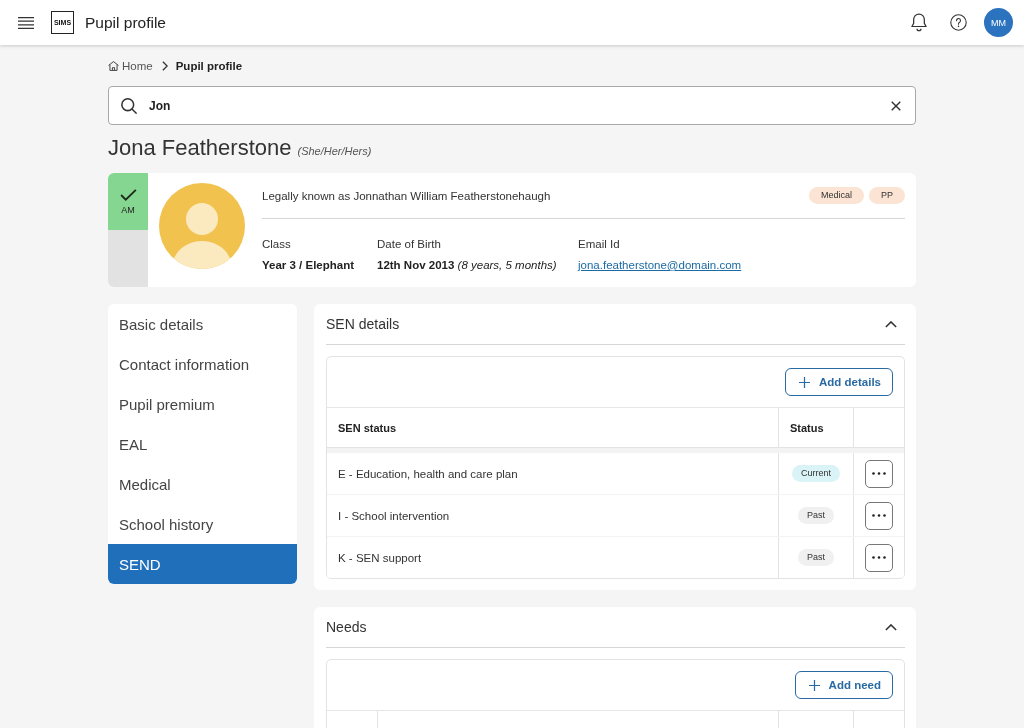 This screenshot has width=1024, height=728. What do you see at coordinates (202, 564) in the screenshot?
I see `sidebar-item: SEND` at bounding box center [202, 564].